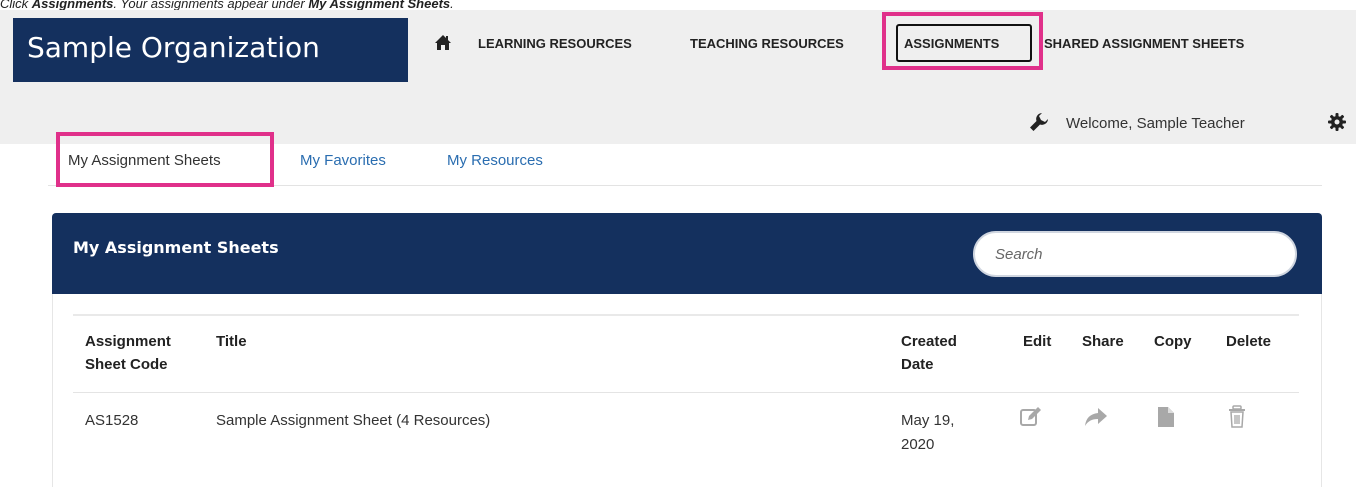 This screenshot has width=1356, height=487. Describe the element at coordinates (964, 43) in the screenshot. I see `assignments-focus-ring` at that location.